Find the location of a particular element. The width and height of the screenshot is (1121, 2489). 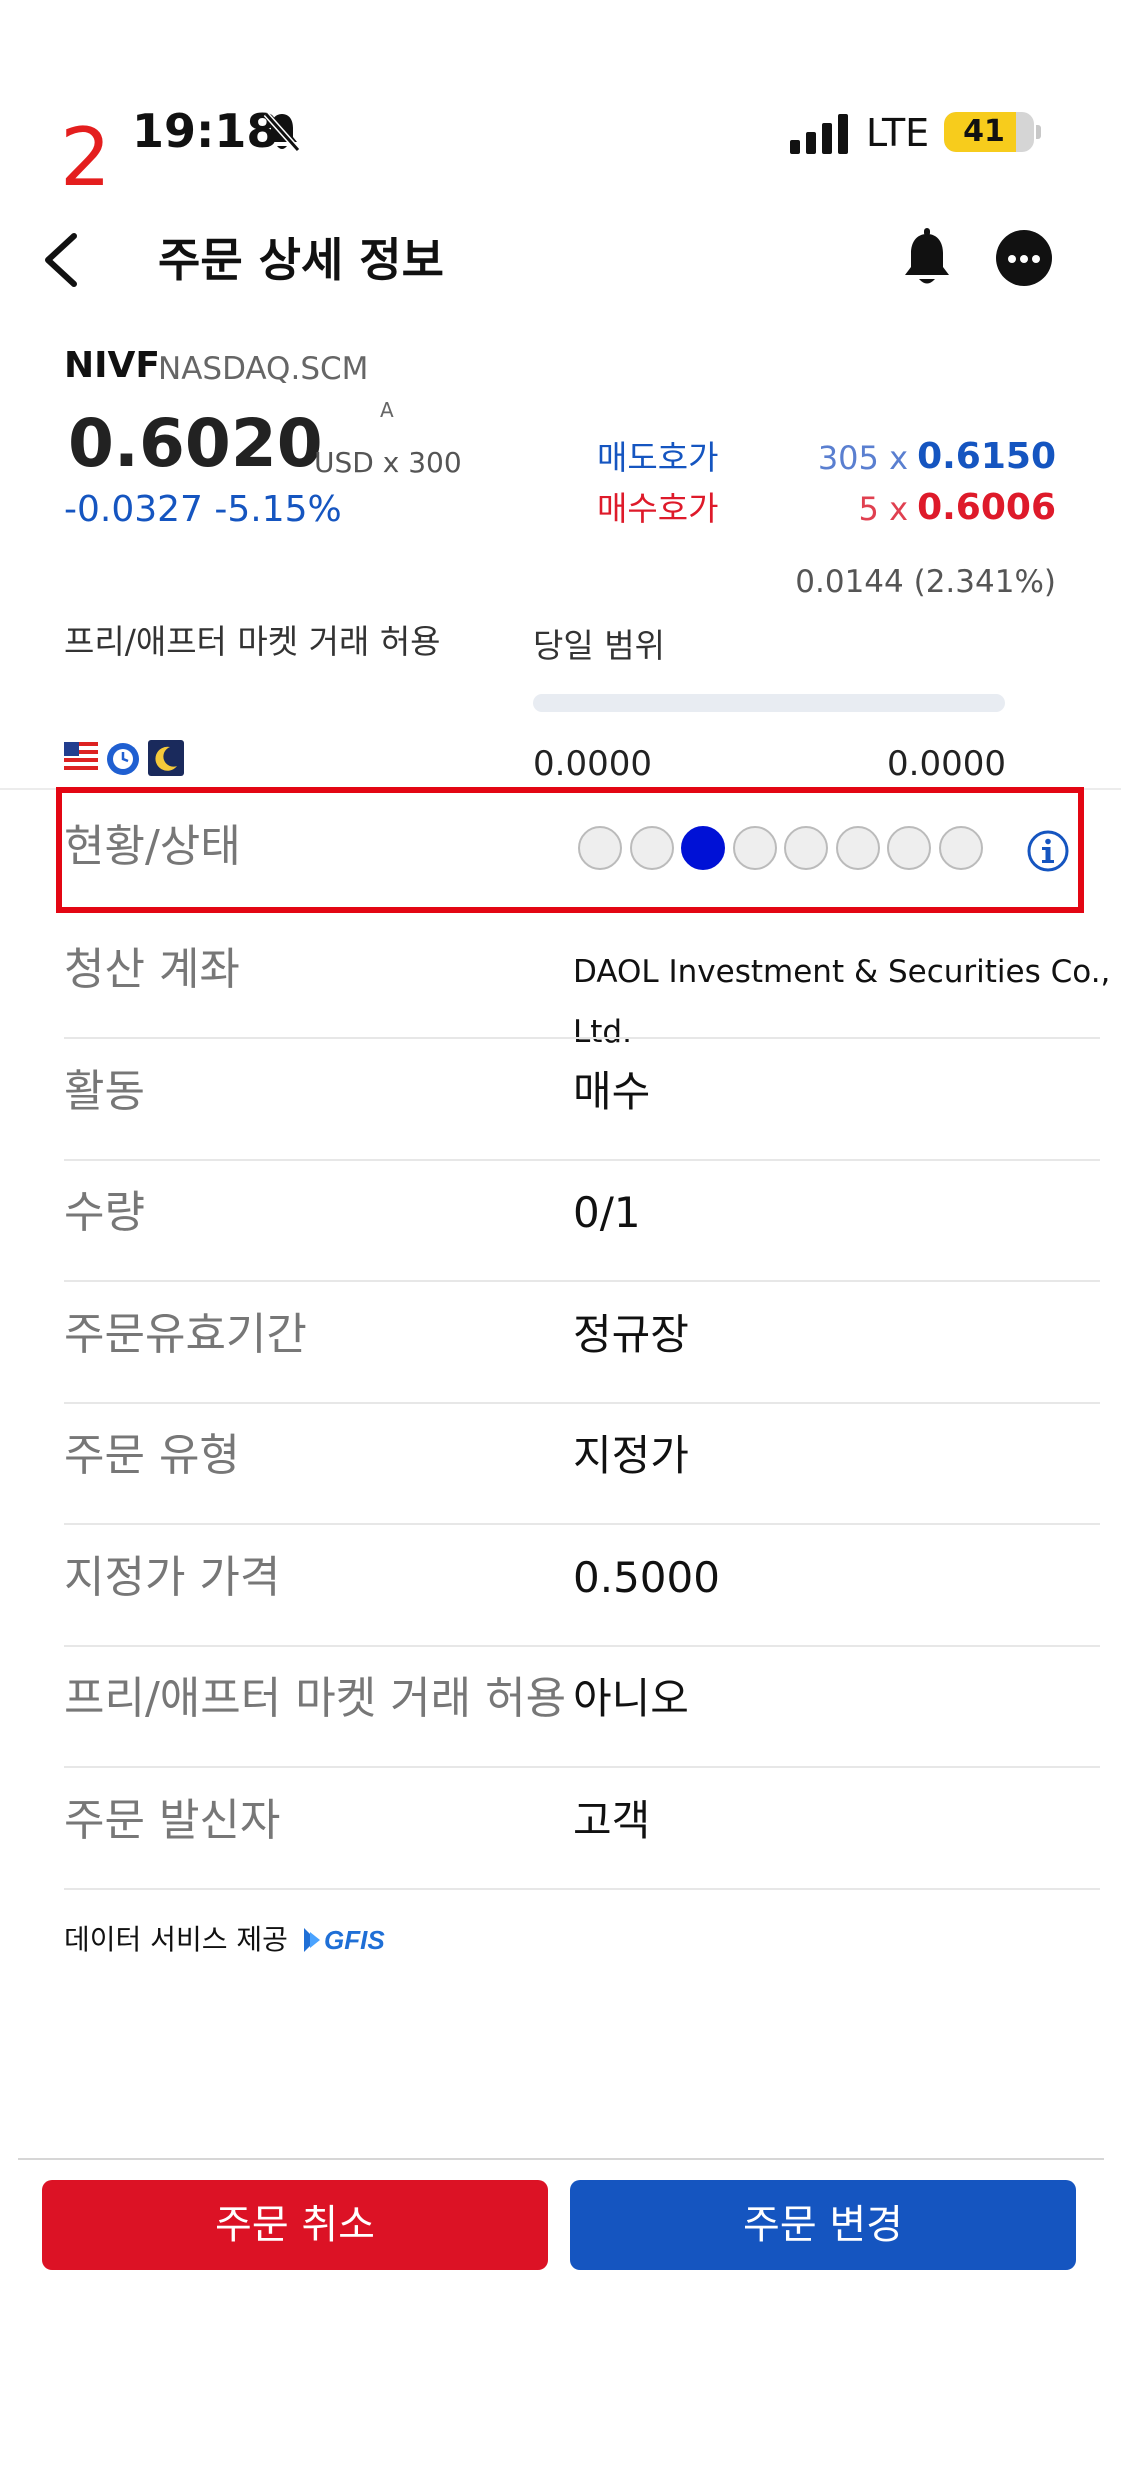

moon-icon is located at coordinates (166, 758).